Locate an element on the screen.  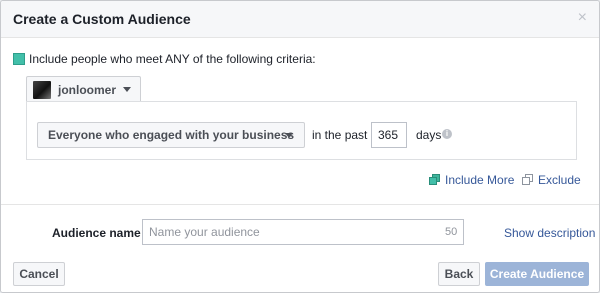
back-button: Back is located at coordinates (459, 274).